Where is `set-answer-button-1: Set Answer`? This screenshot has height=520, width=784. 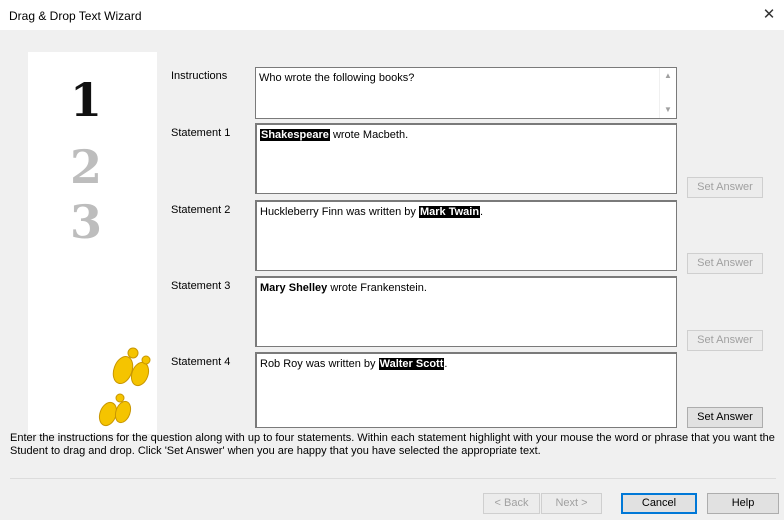 set-answer-button-1: Set Answer is located at coordinates (725, 187).